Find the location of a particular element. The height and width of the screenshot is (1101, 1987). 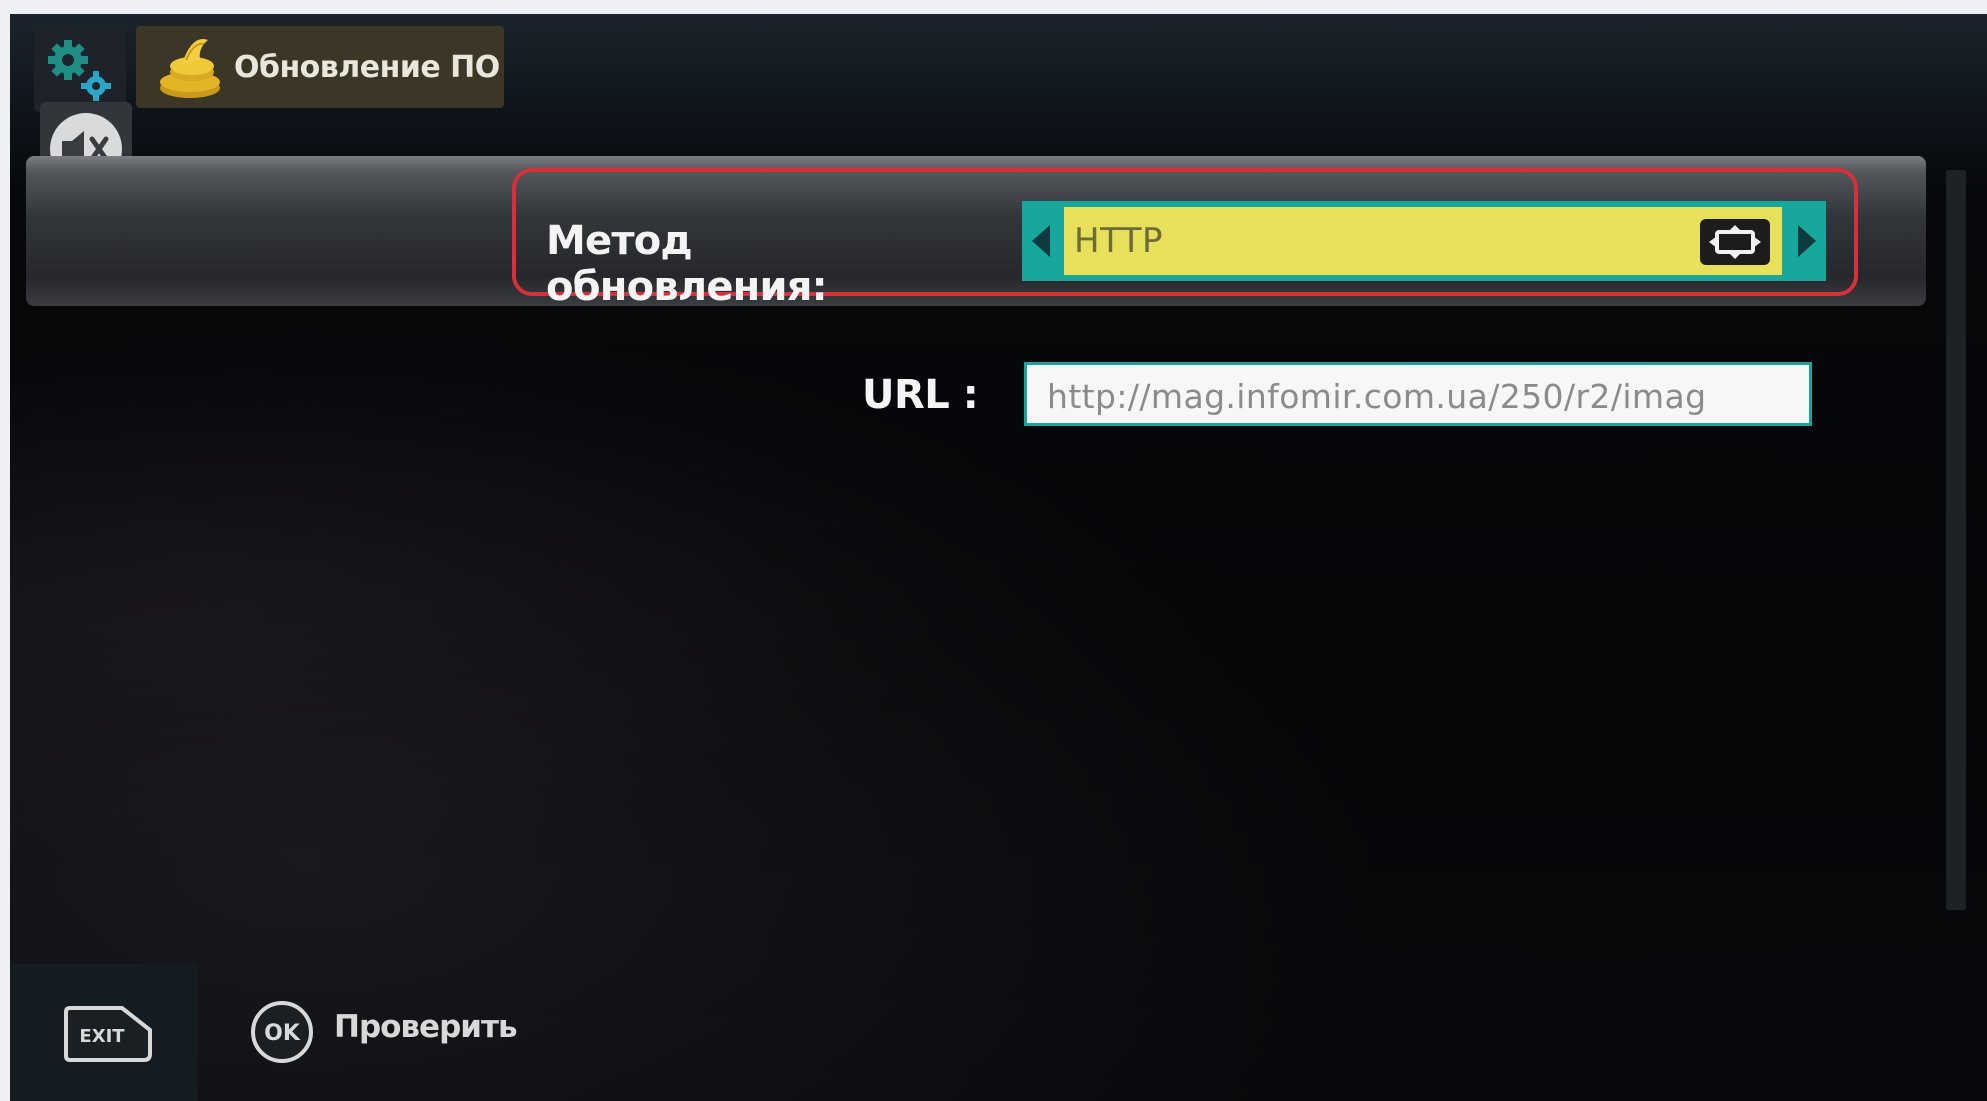

ok-label: OK is located at coordinates (282, 1033).